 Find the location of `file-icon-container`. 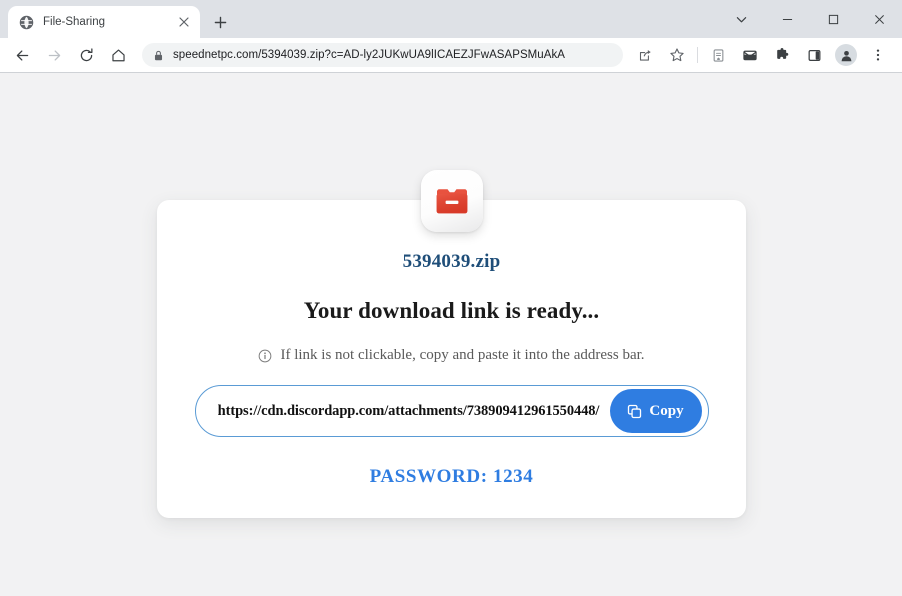

file-icon-container is located at coordinates (451, 201).